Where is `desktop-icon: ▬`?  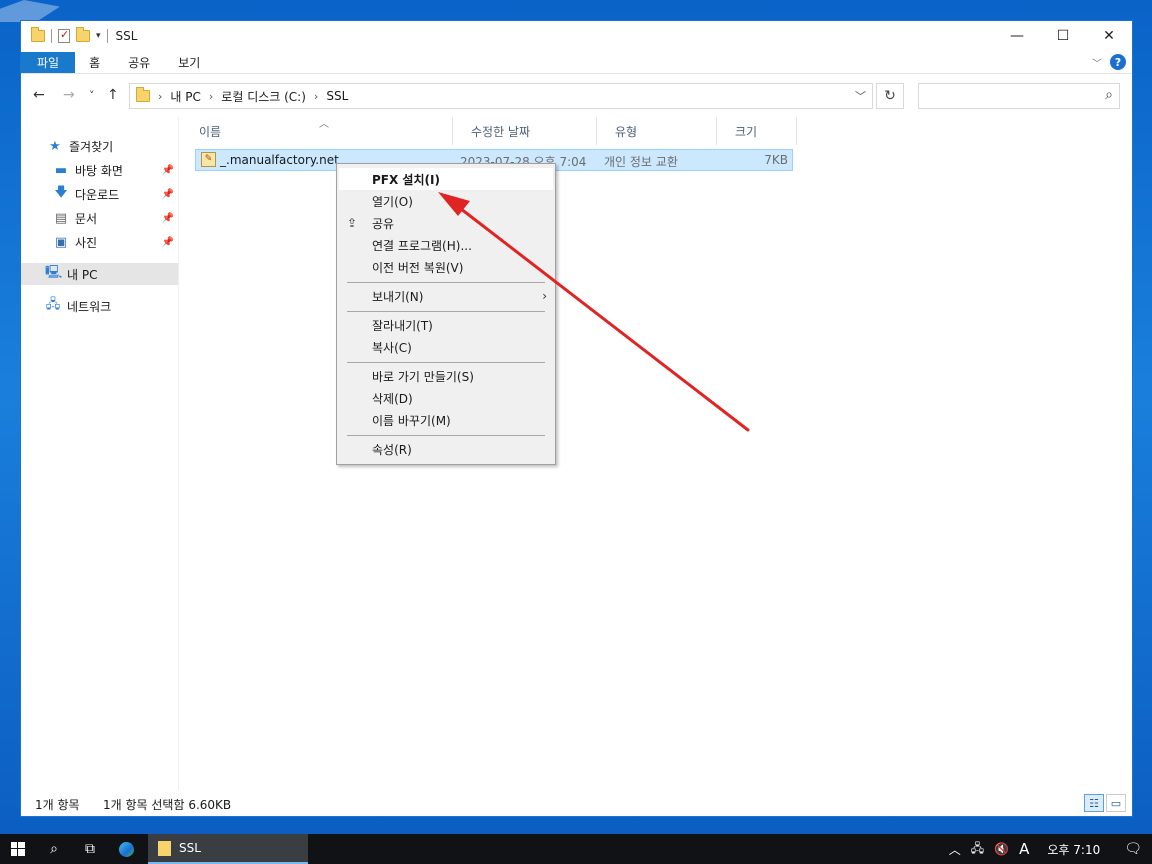
desktop-icon: ▬ is located at coordinates (61, 170).